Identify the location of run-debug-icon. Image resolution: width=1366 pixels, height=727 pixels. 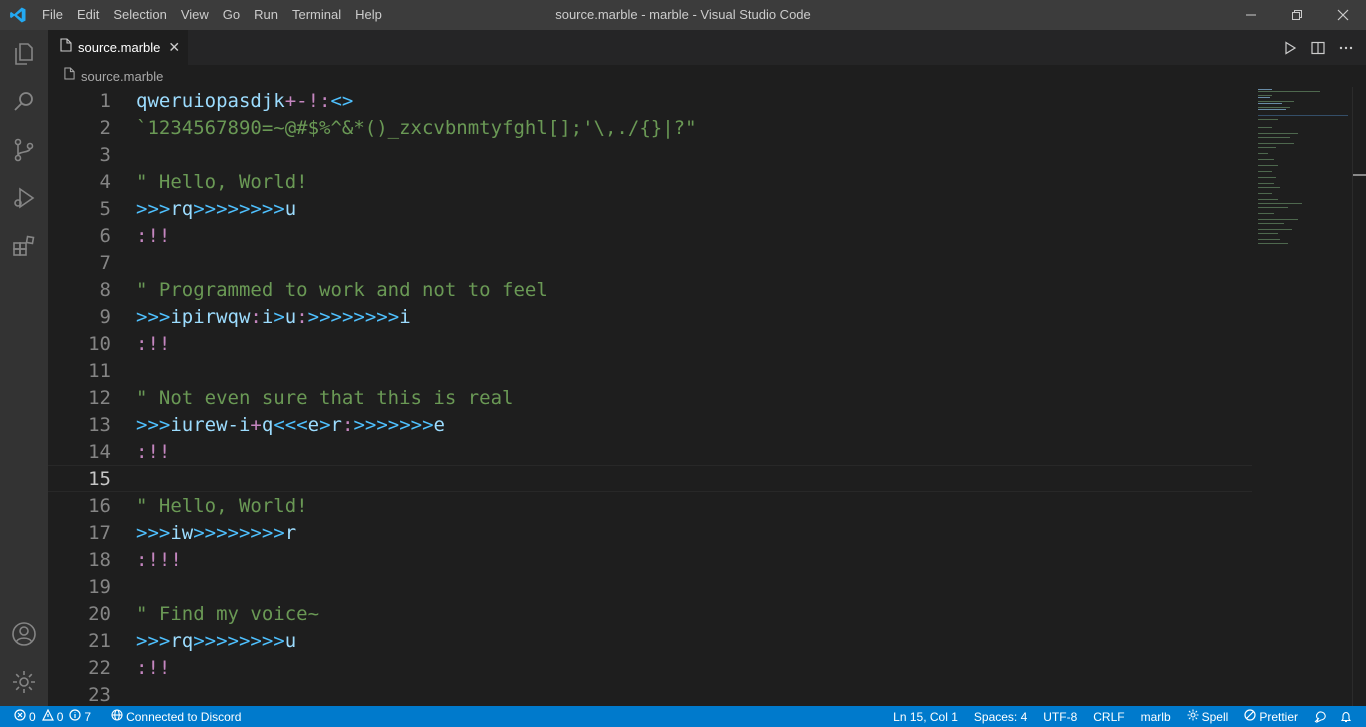
(24, 198).